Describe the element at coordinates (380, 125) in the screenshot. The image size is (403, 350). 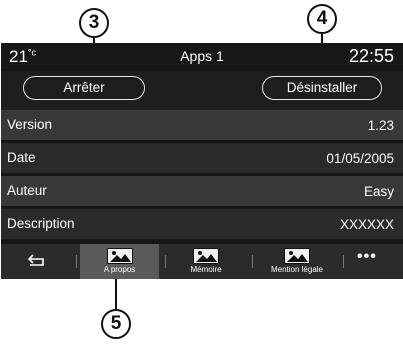
I see `detail-value: 1.23` at that location.